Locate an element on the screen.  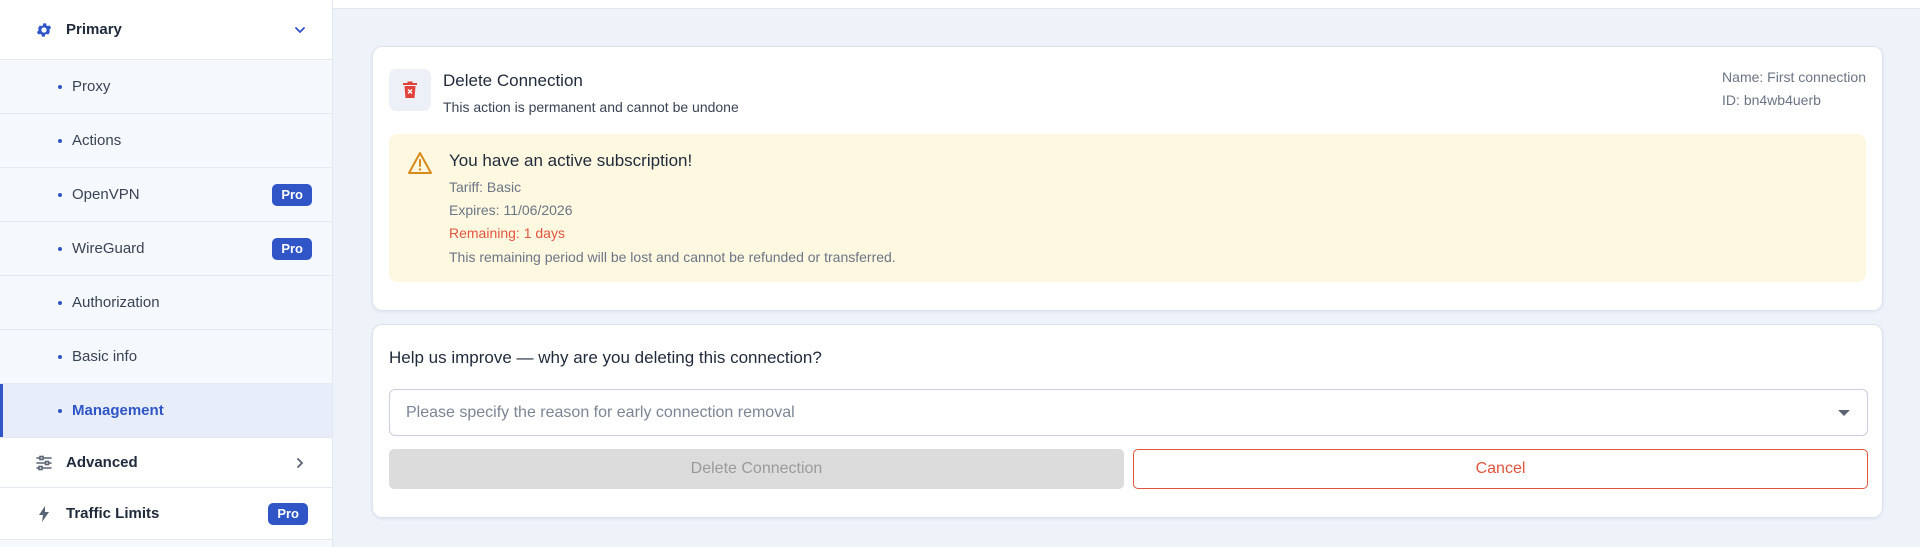
sidebar-item-basic-info: Basic info is located at coordinates (166, 357).